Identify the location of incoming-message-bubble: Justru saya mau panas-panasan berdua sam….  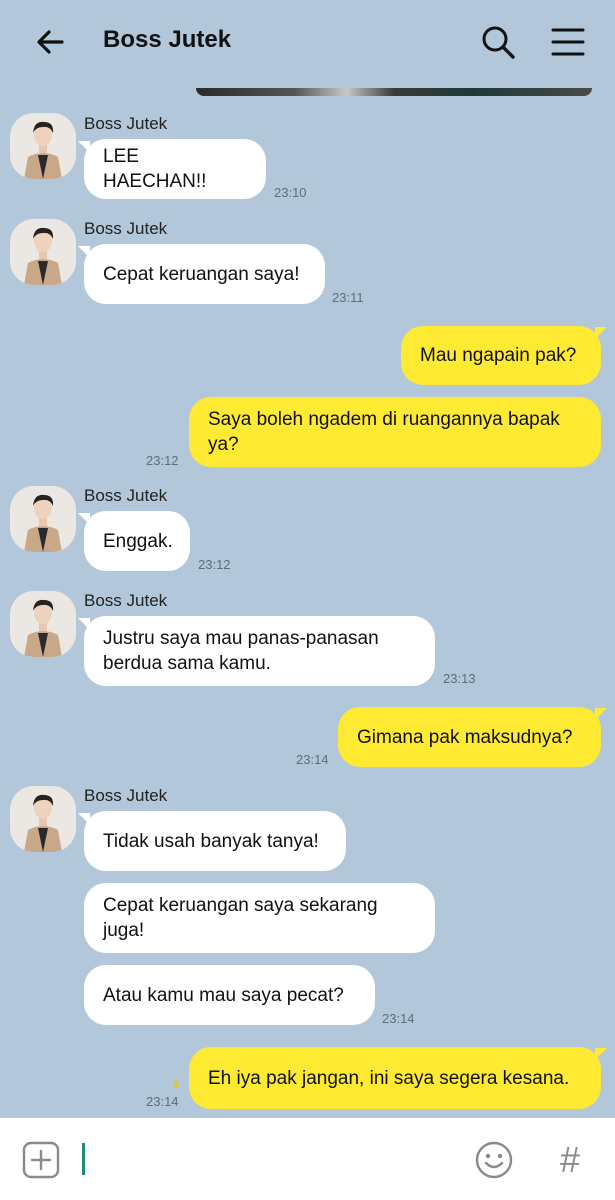
(259, 651).